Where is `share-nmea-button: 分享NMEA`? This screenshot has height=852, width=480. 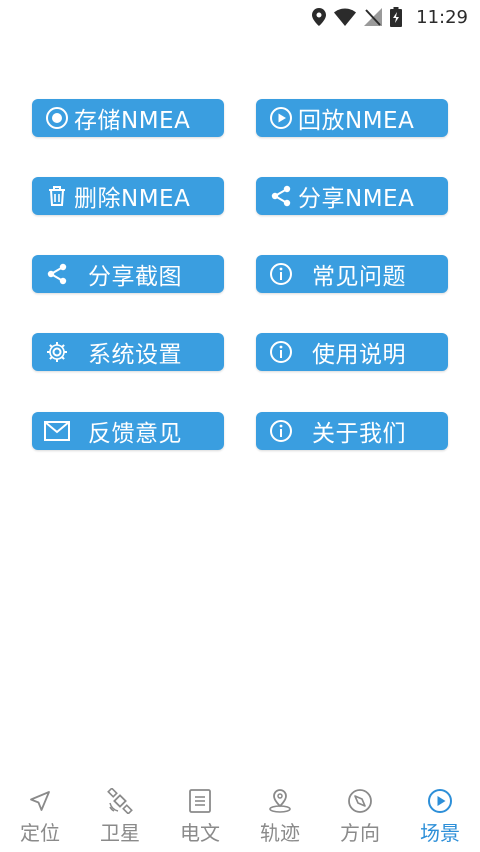
share-nmea-button: 分享NMEA is located at coordinates (352, 196).